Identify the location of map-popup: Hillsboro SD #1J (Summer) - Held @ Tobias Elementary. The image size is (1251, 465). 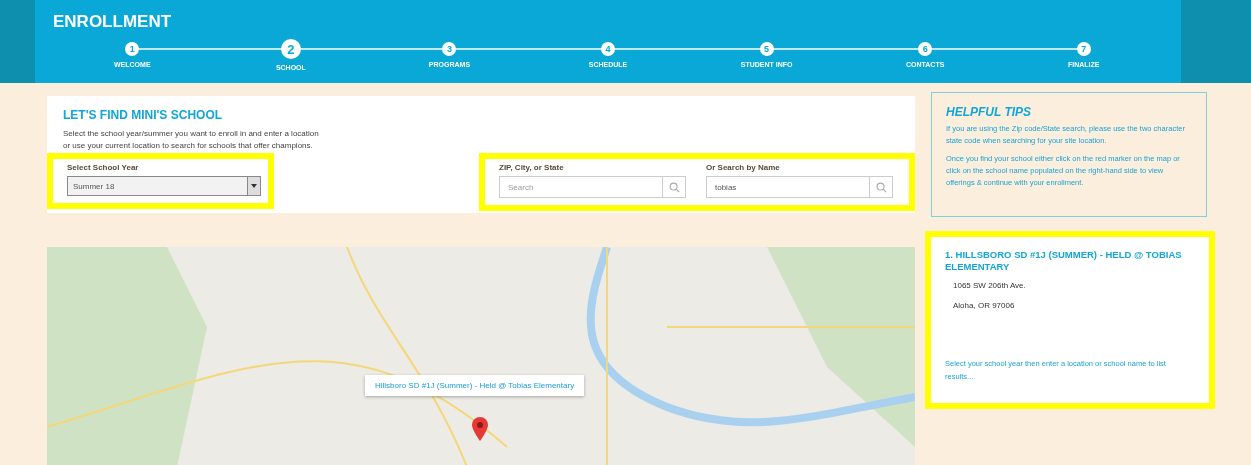
(475, 385).